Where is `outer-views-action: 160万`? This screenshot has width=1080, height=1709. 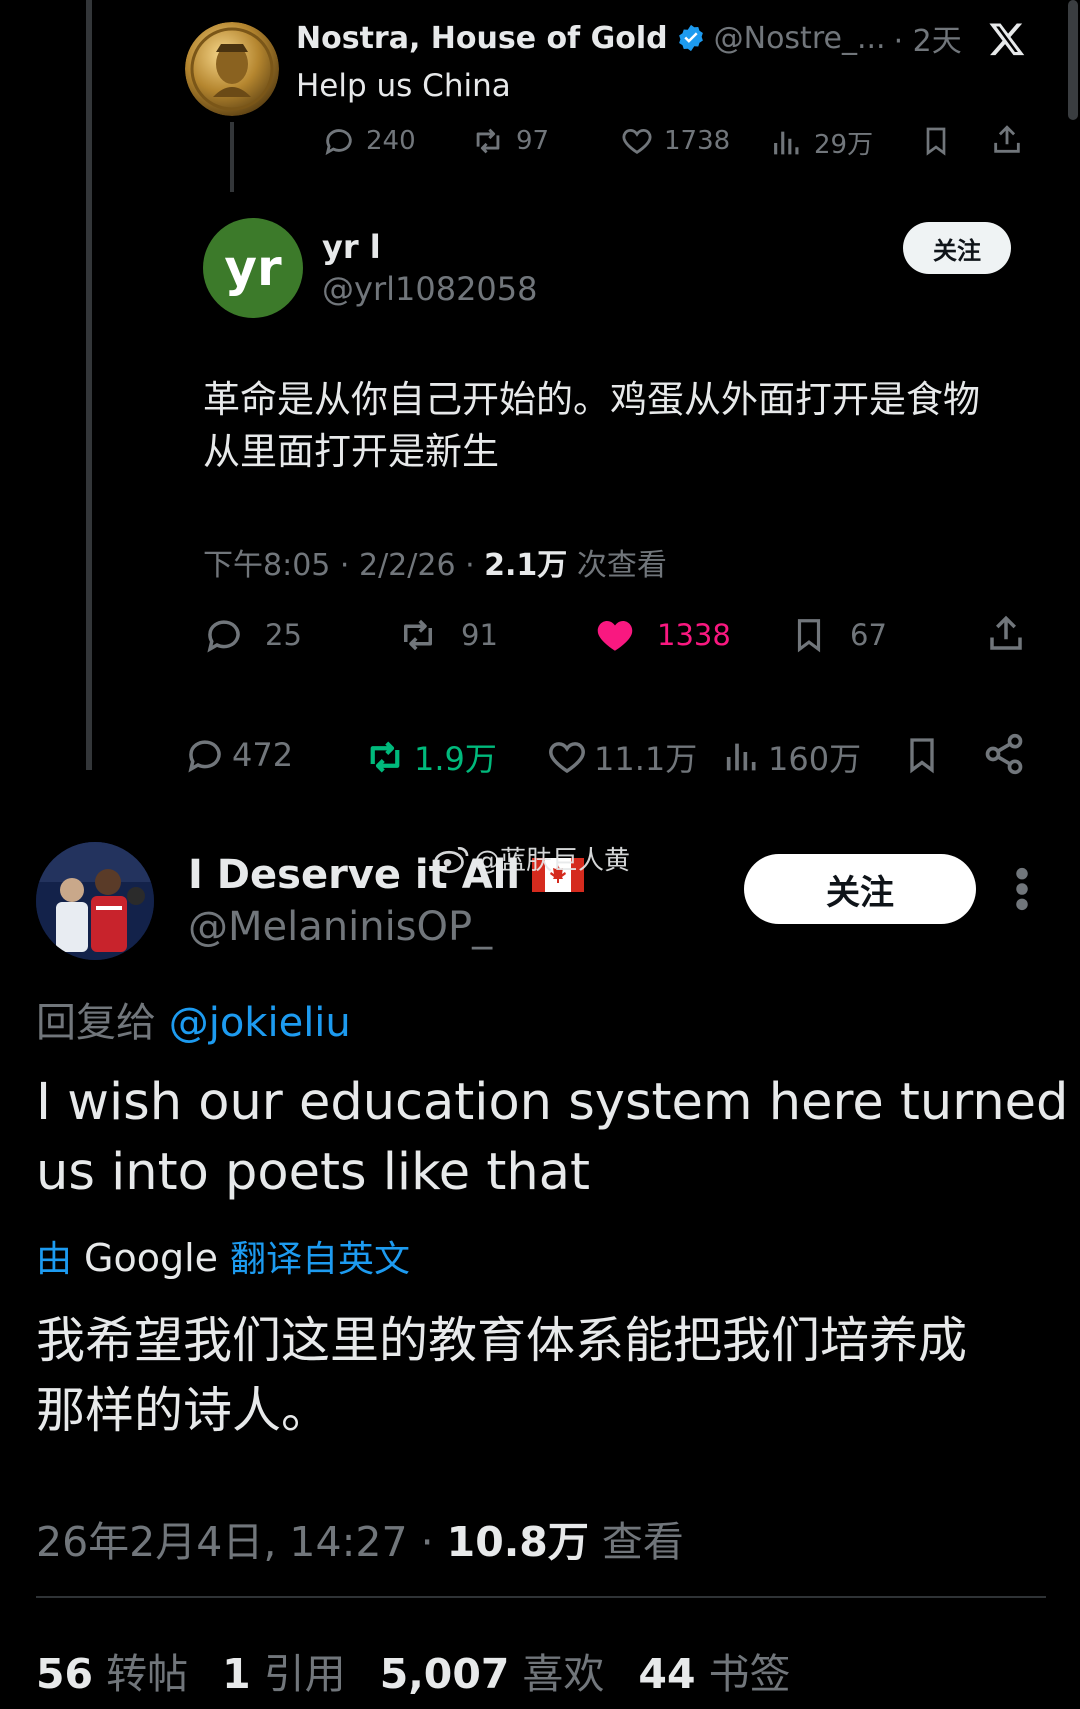 outer-views-action: 160万 is located at coordinates (791, 757).